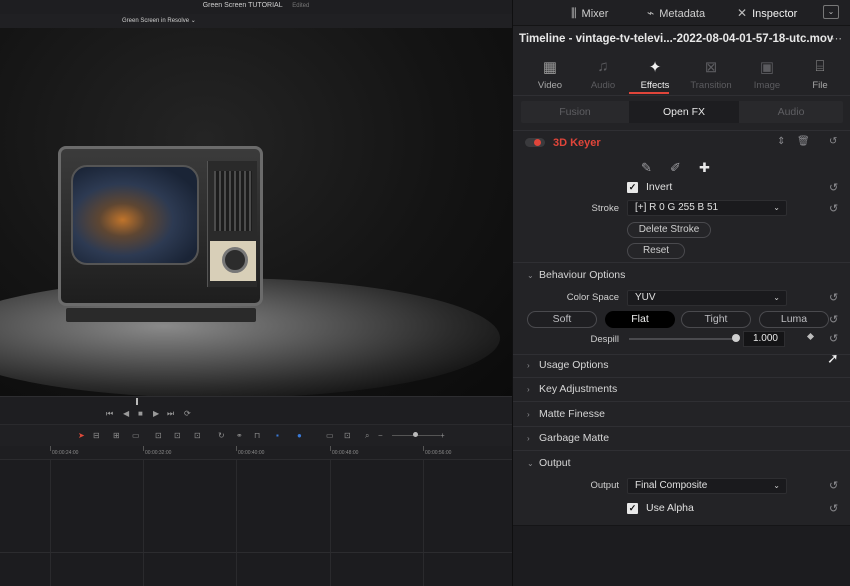 The image size is (850, 586). What do you see at coordinates (707, 208) in the screenshot?
I see `stroke-dropdown: [+] R 0 G 255 B 51 ⌄` at bounding box center [707, 208].